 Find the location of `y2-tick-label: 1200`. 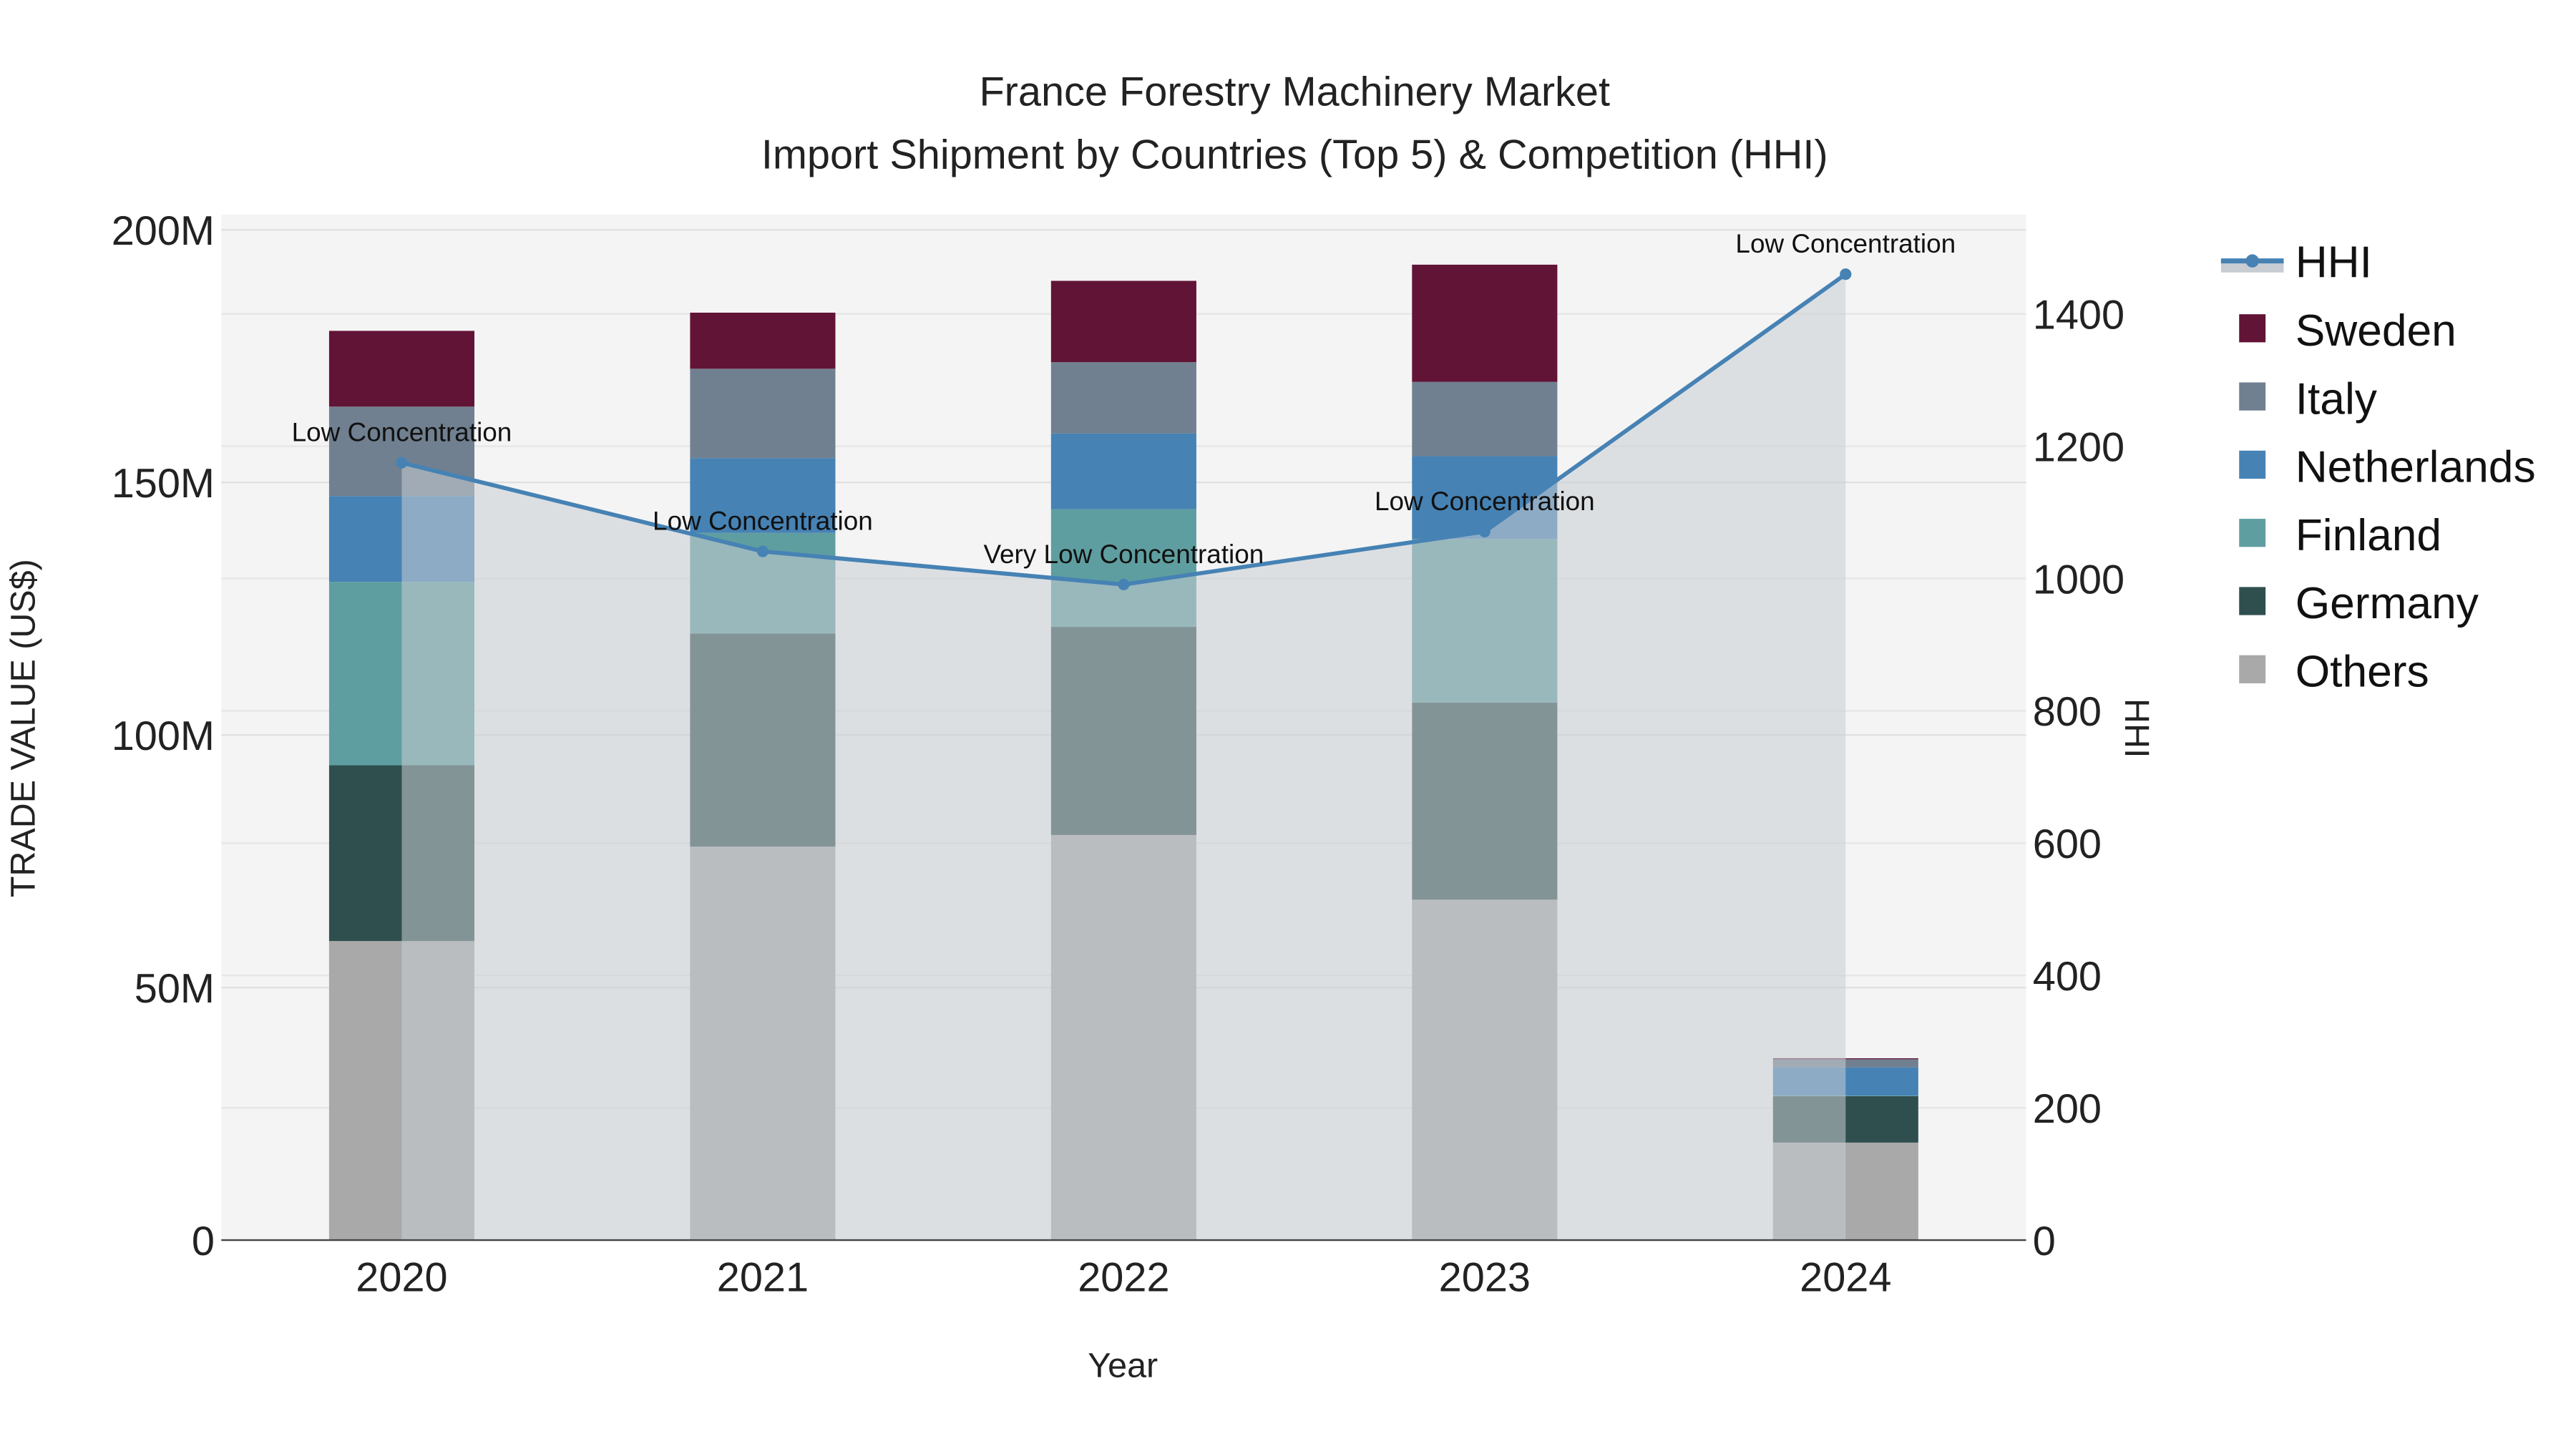

y2-tick-label: 1200 is located at coordinates (2078, 447).